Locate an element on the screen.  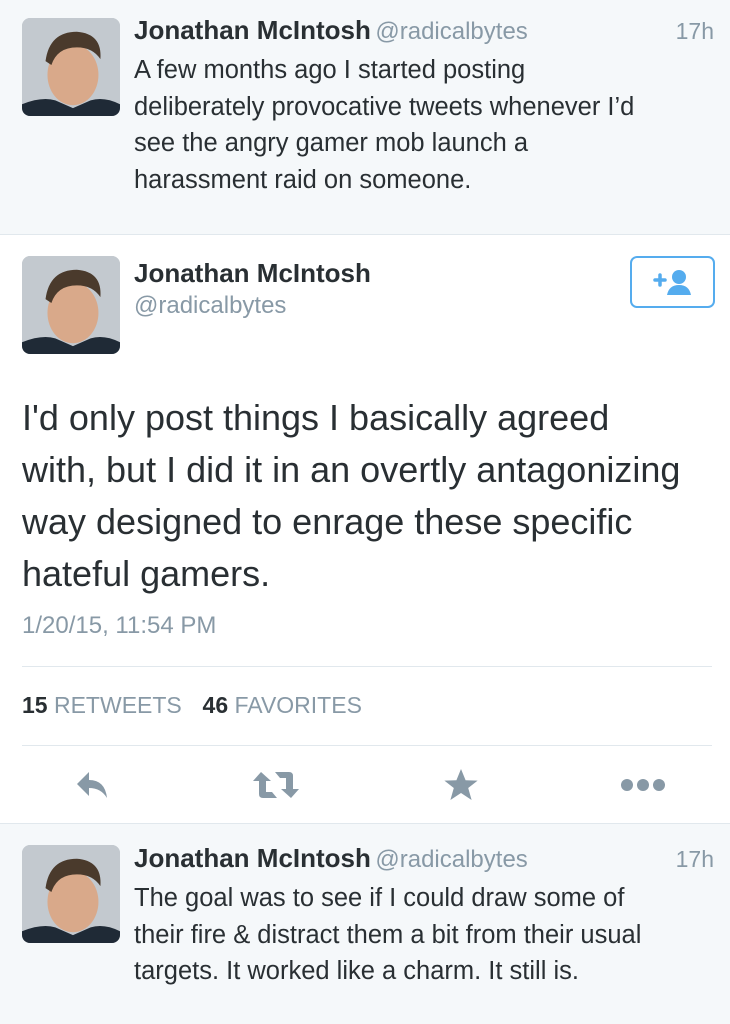
favorite-icon is located at coordinates (461, 784).